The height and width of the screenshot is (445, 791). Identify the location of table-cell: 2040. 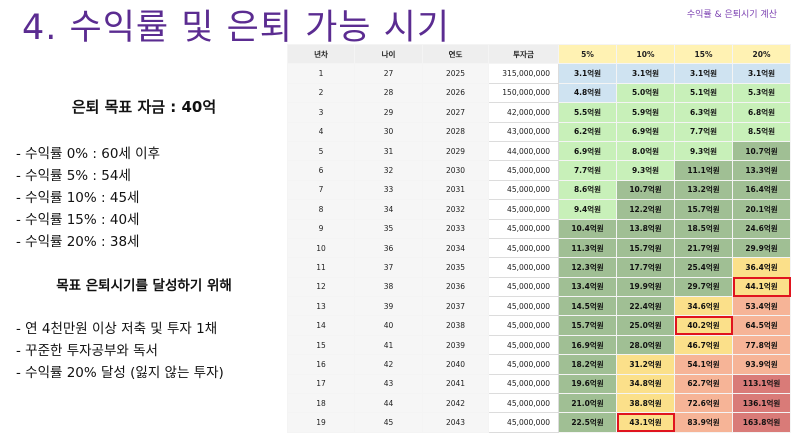
(455, 364).